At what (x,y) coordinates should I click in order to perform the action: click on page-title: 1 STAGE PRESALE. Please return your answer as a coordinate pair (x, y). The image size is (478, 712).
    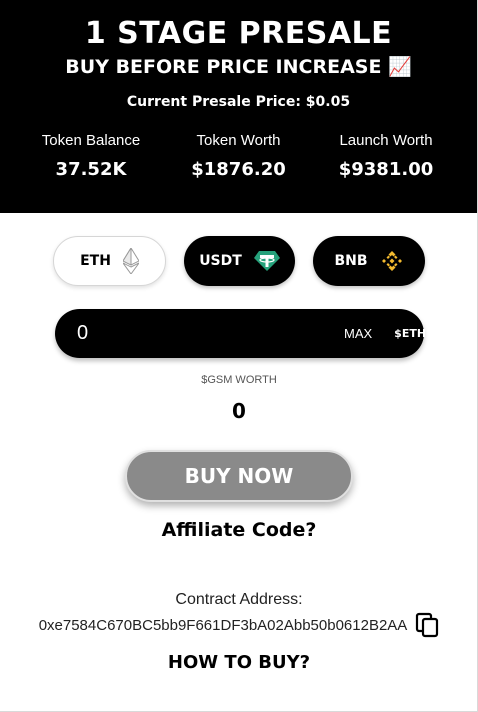
    Looking at the image, I should click on (238, 33).